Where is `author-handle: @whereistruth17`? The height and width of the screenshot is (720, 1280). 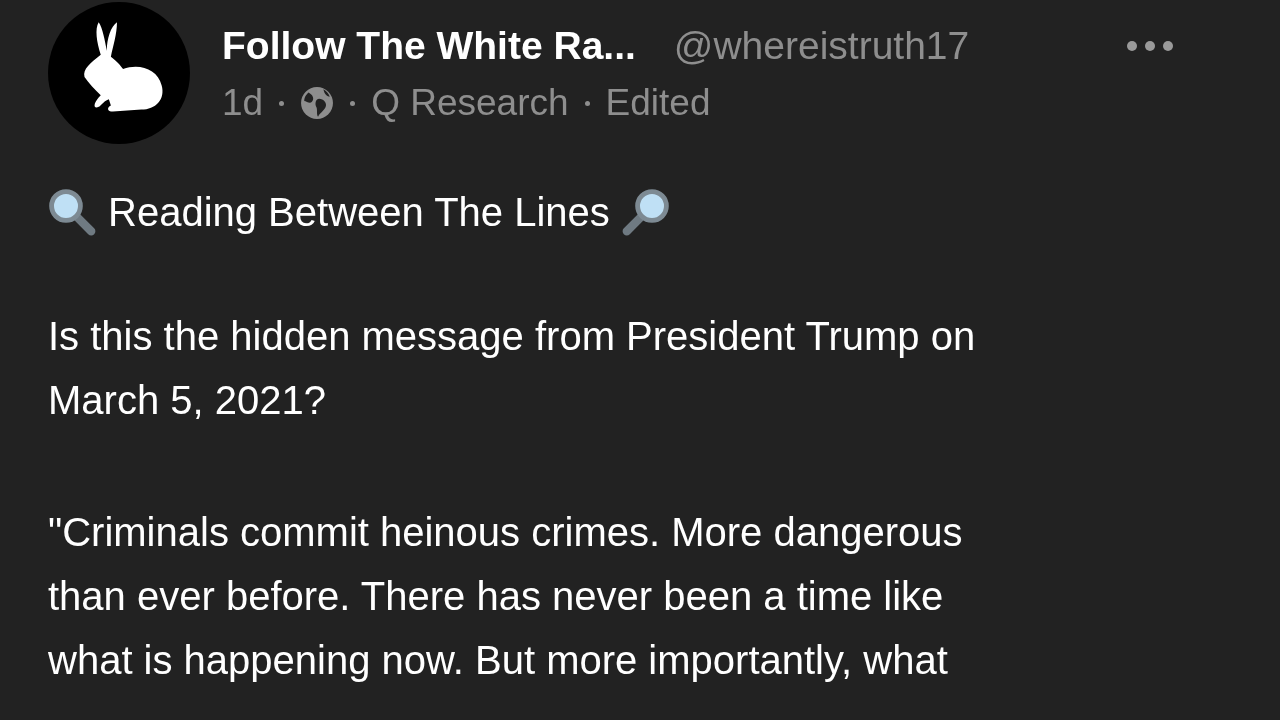 author-handle: @whereistruth17 is located at coordinates (821, 46).